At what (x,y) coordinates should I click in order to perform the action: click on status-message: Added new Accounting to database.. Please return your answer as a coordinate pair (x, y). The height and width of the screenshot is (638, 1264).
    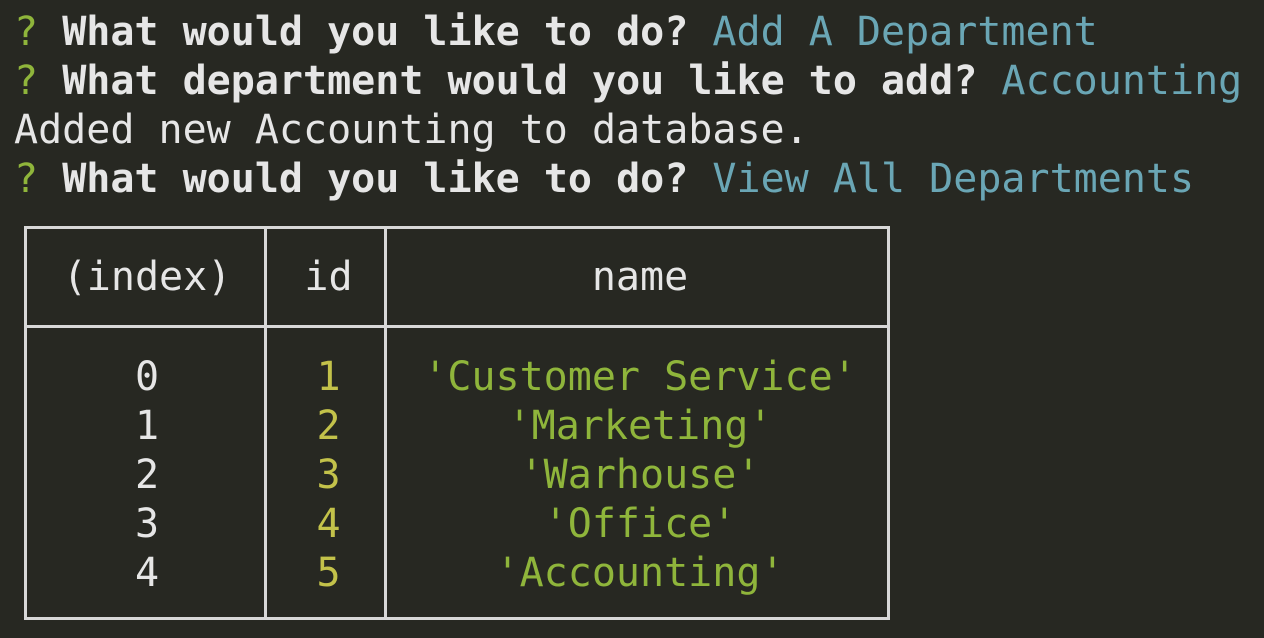
    Looking at the image, I should click on (411, 130).